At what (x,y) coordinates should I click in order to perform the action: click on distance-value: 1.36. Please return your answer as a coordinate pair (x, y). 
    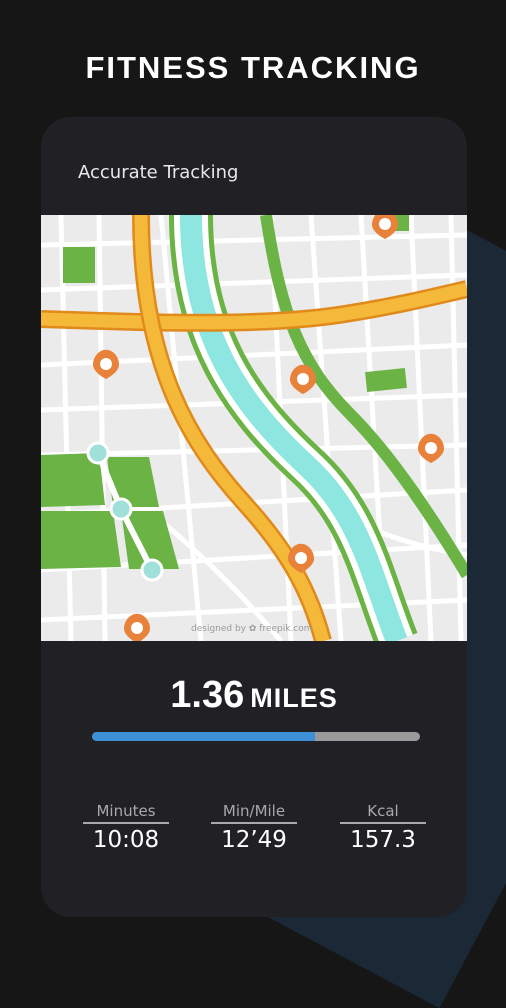
    Looking at the image, I should click on (207, 695).